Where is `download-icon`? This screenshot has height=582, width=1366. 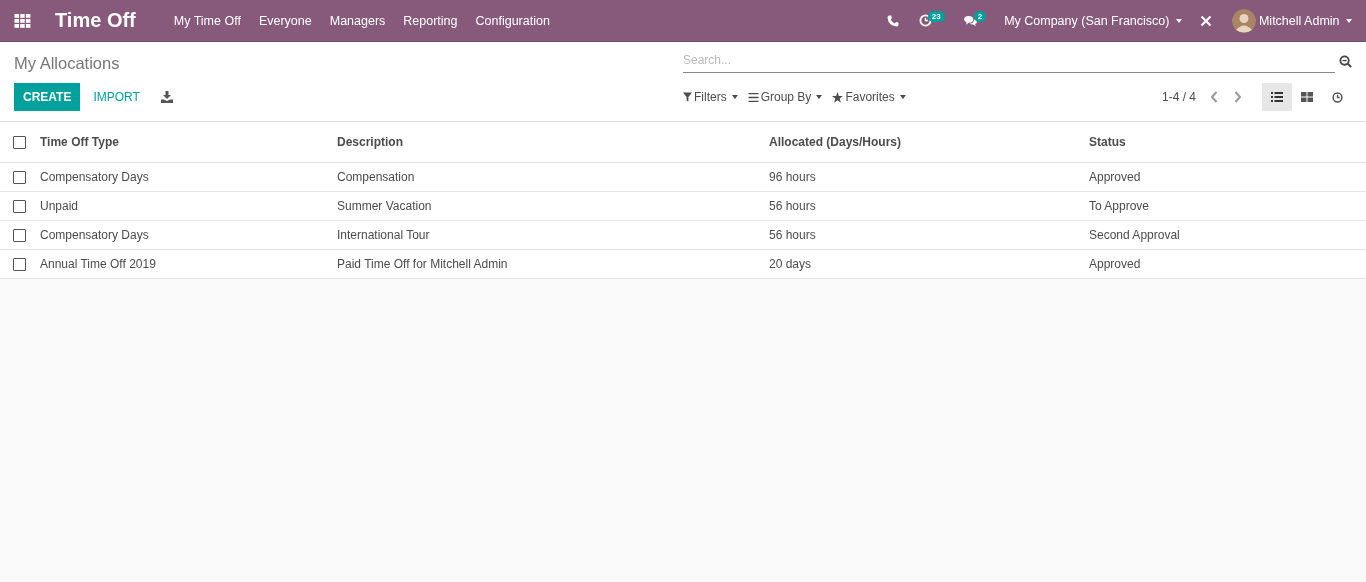
download-icon is located at coordinates (166, 97).